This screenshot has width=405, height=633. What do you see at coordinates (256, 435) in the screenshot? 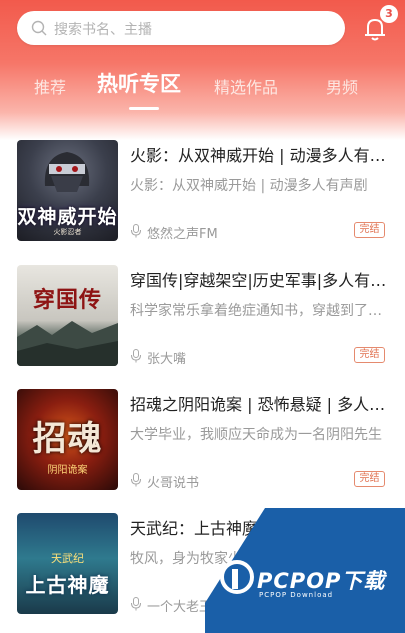
I see `item-description: 大学毕业，我顺应天命成为一名阴阳先生` at bounding box center [256, 435].